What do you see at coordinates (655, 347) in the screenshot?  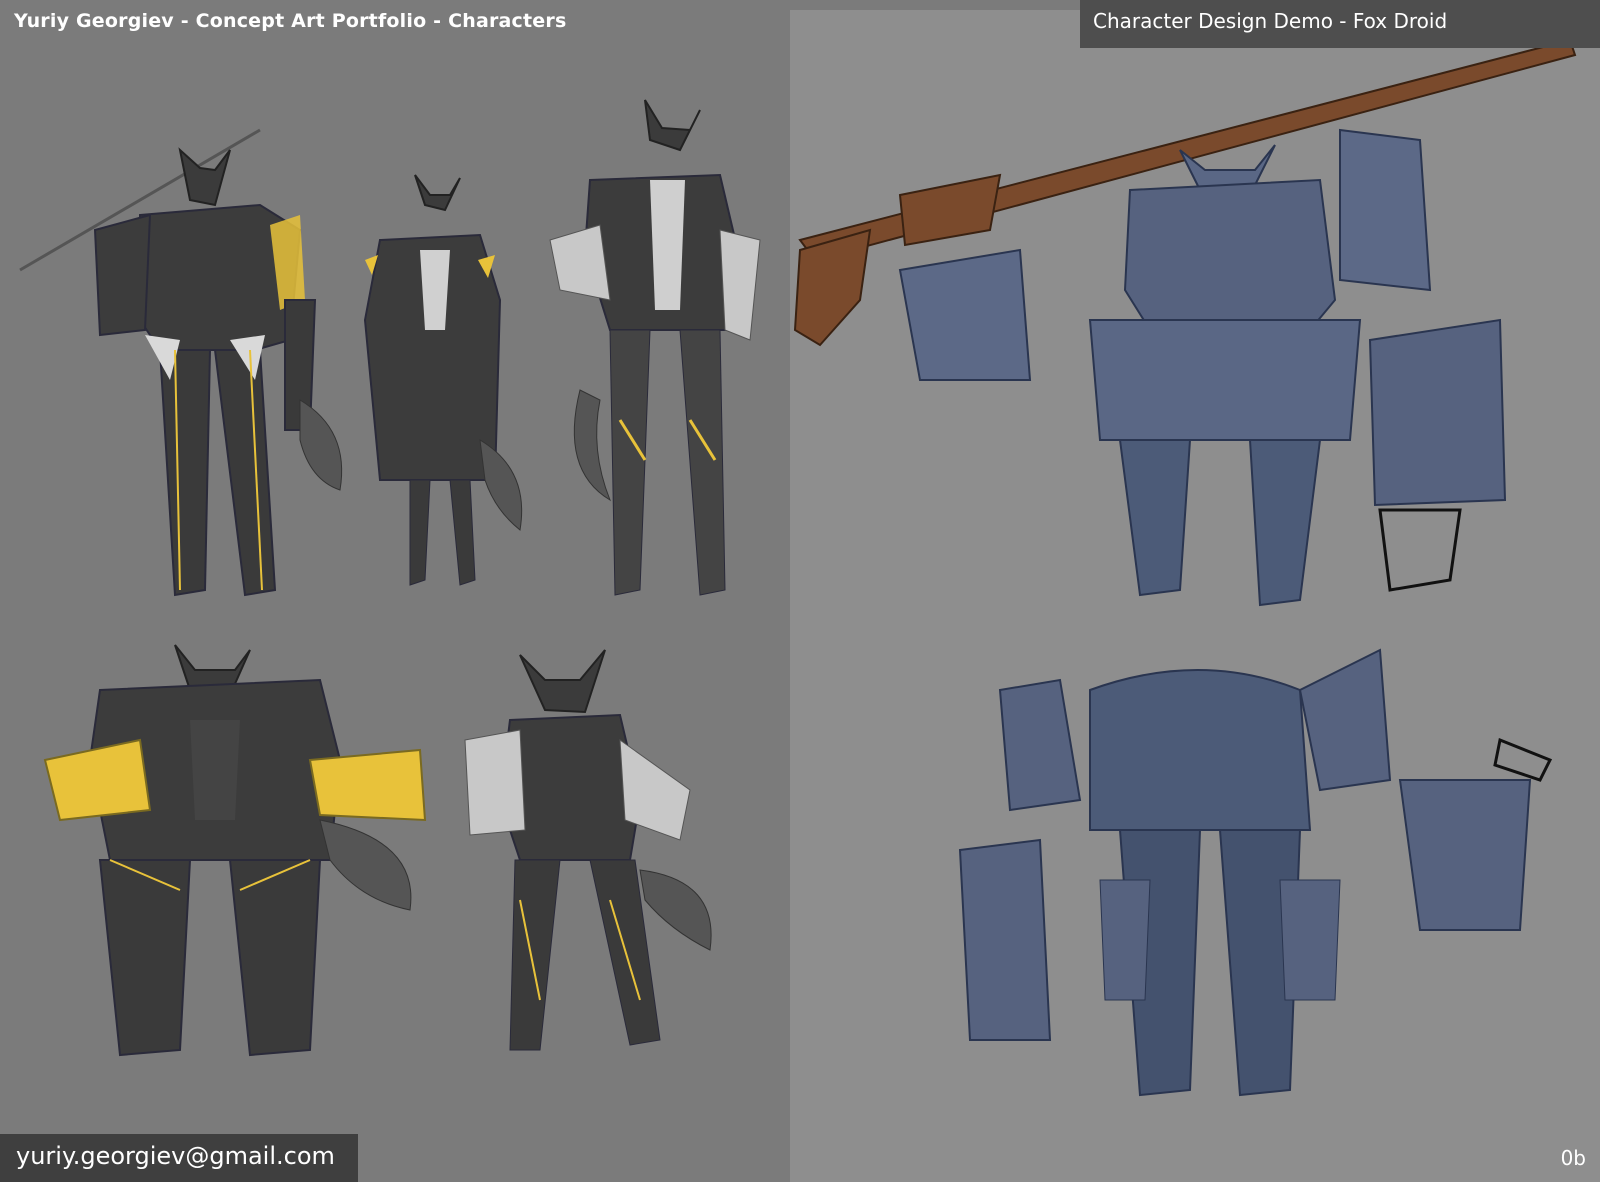 I see `fox-figure-vest` at bounding box center [655, 347].